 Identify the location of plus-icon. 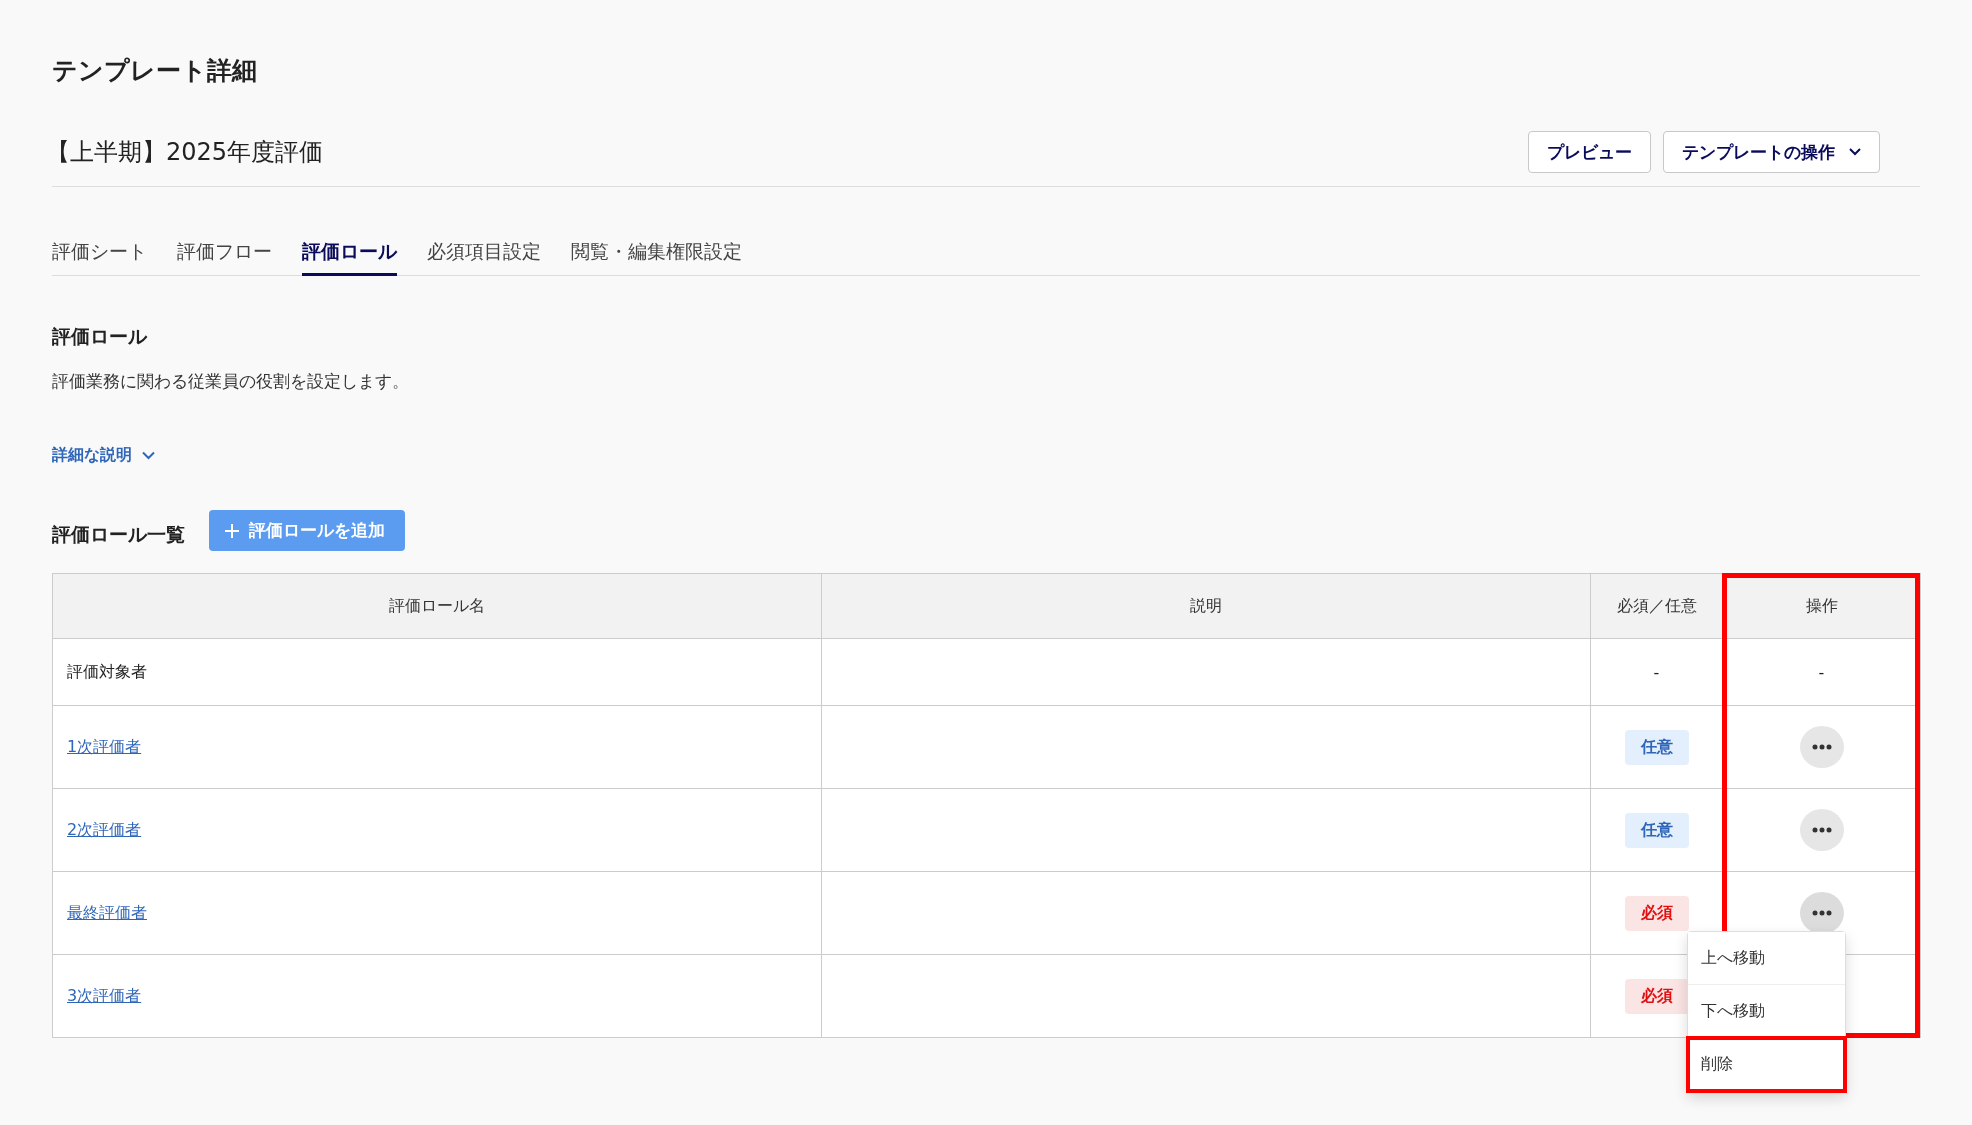
(232, 530).